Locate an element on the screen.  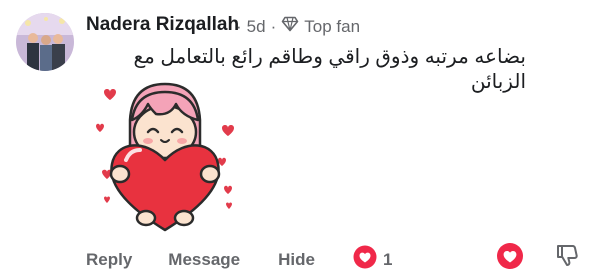
reaction-count: 1 is located at coordinates (387, 259).